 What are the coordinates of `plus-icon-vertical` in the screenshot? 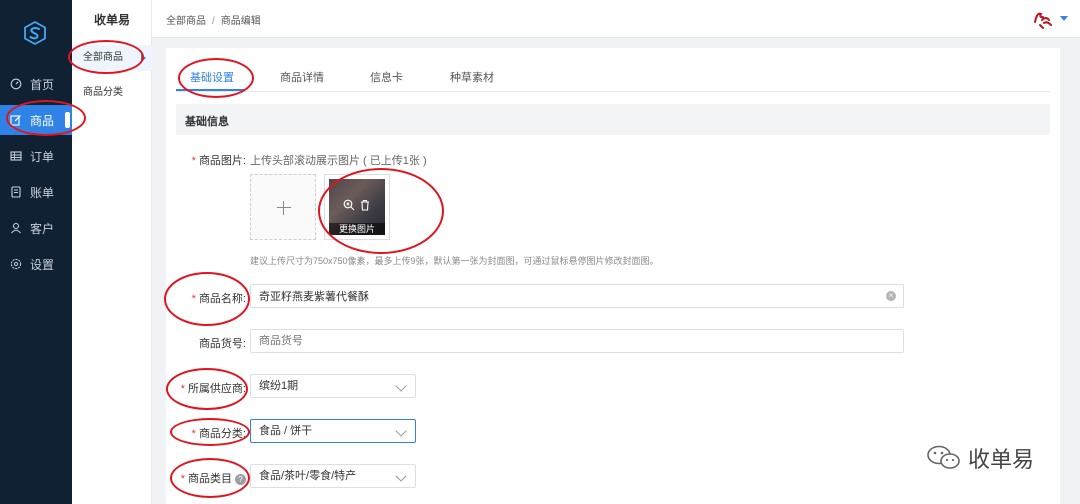 It's located at (283, 208).